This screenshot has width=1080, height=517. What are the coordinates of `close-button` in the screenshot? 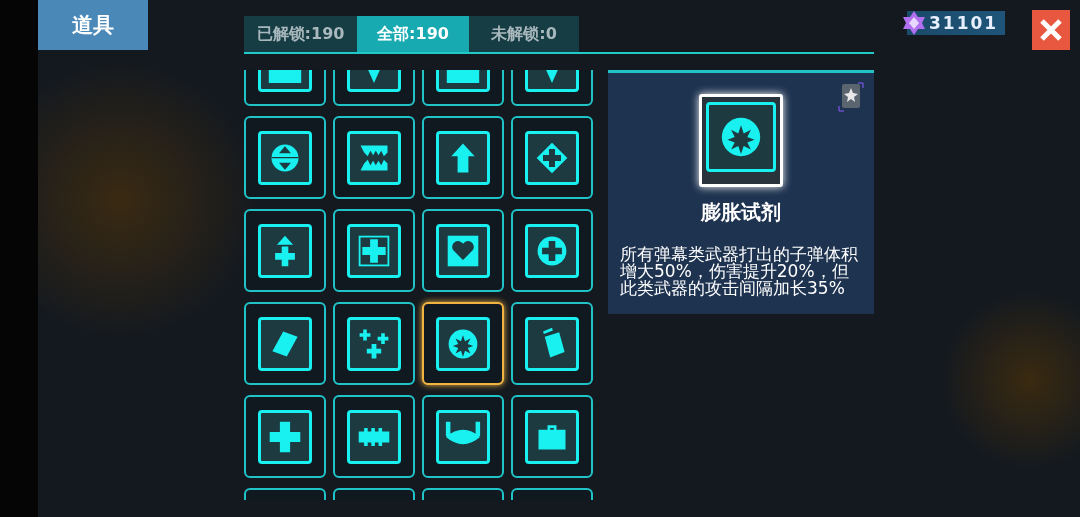 It's located at (1051, 30).